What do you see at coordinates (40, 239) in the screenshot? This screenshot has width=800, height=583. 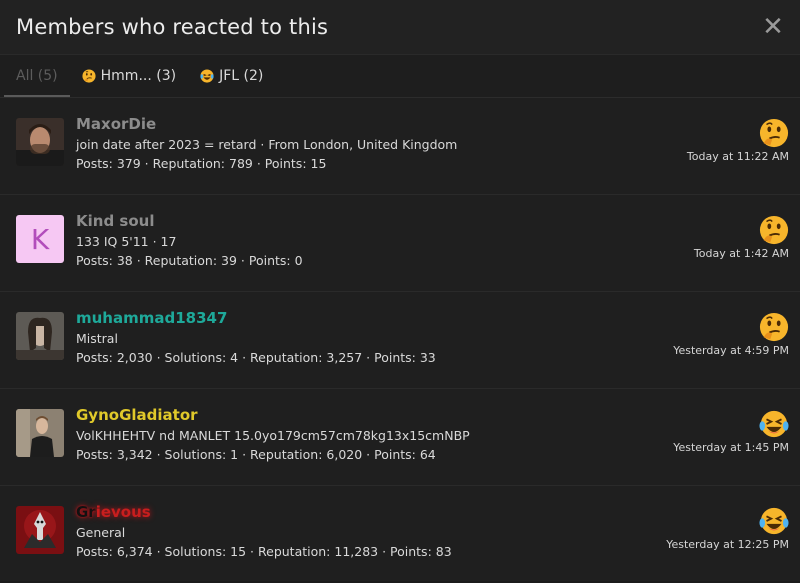 I see `avatar: K` at bounding box center [40, 239].